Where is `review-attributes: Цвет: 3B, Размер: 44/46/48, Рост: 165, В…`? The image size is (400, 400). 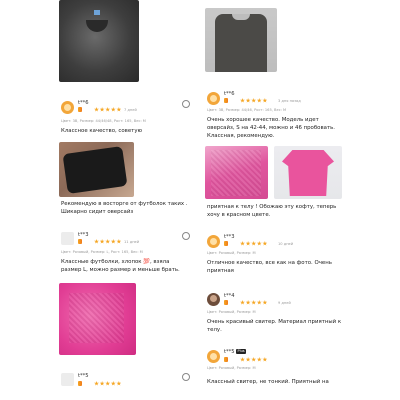
review-attributes: Цвет: 3B, Размер: 44/46/48, Рост: 165, В… is located at coordinates (103, 121).